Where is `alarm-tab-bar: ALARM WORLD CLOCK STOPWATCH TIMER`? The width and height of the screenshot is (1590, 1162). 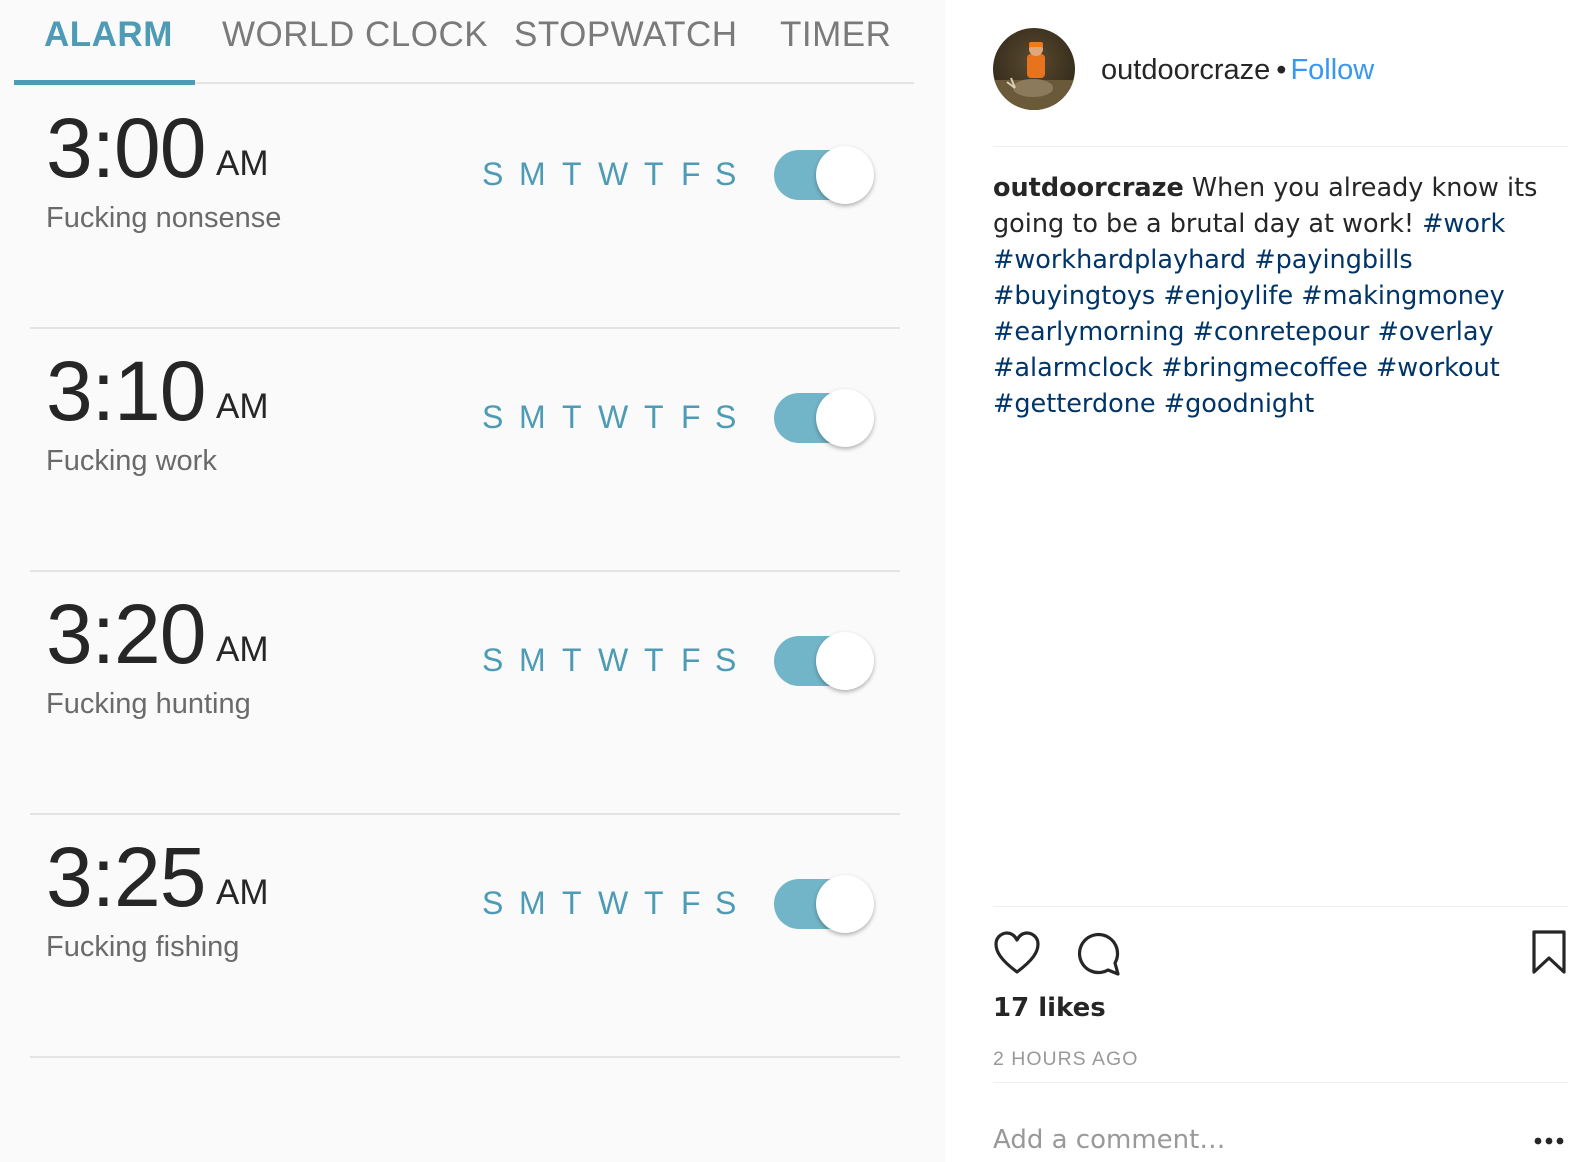
alarm-tab-bar: ALARM WORLD CLOCK STOPWATCH TIMER is located at coordinates (472, 43).